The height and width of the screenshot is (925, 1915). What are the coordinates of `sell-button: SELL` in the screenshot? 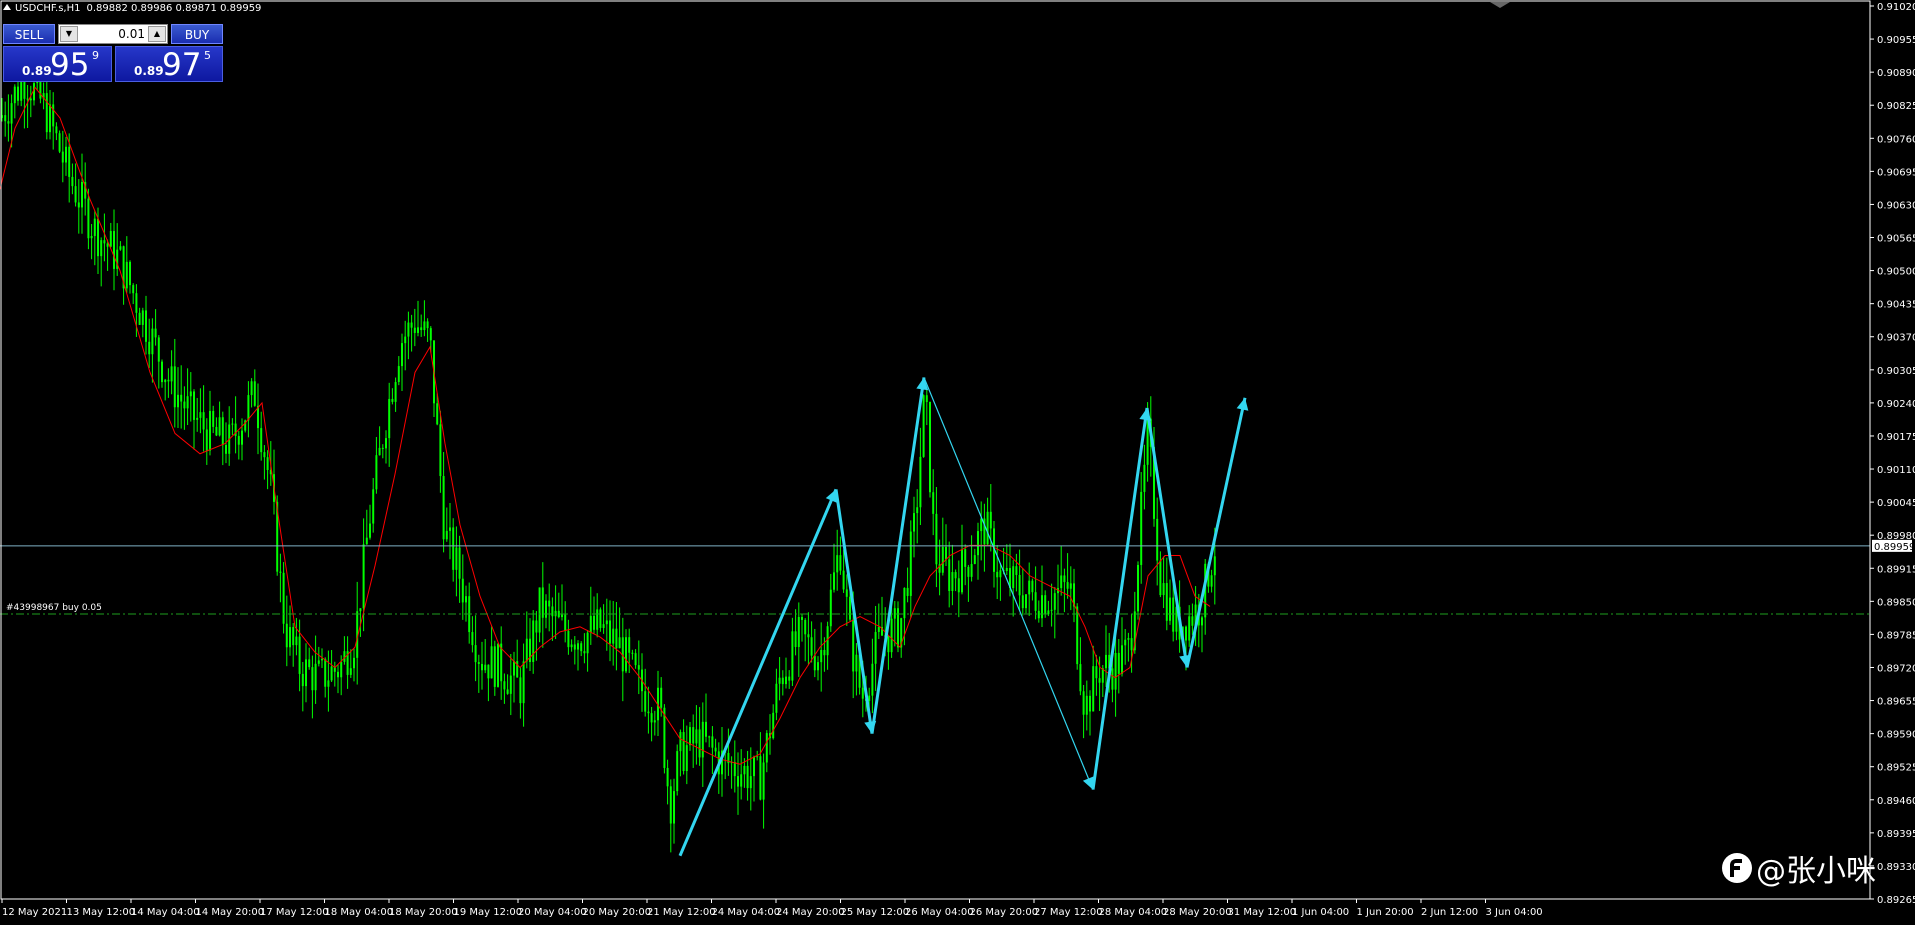 It's located at (29, 34).